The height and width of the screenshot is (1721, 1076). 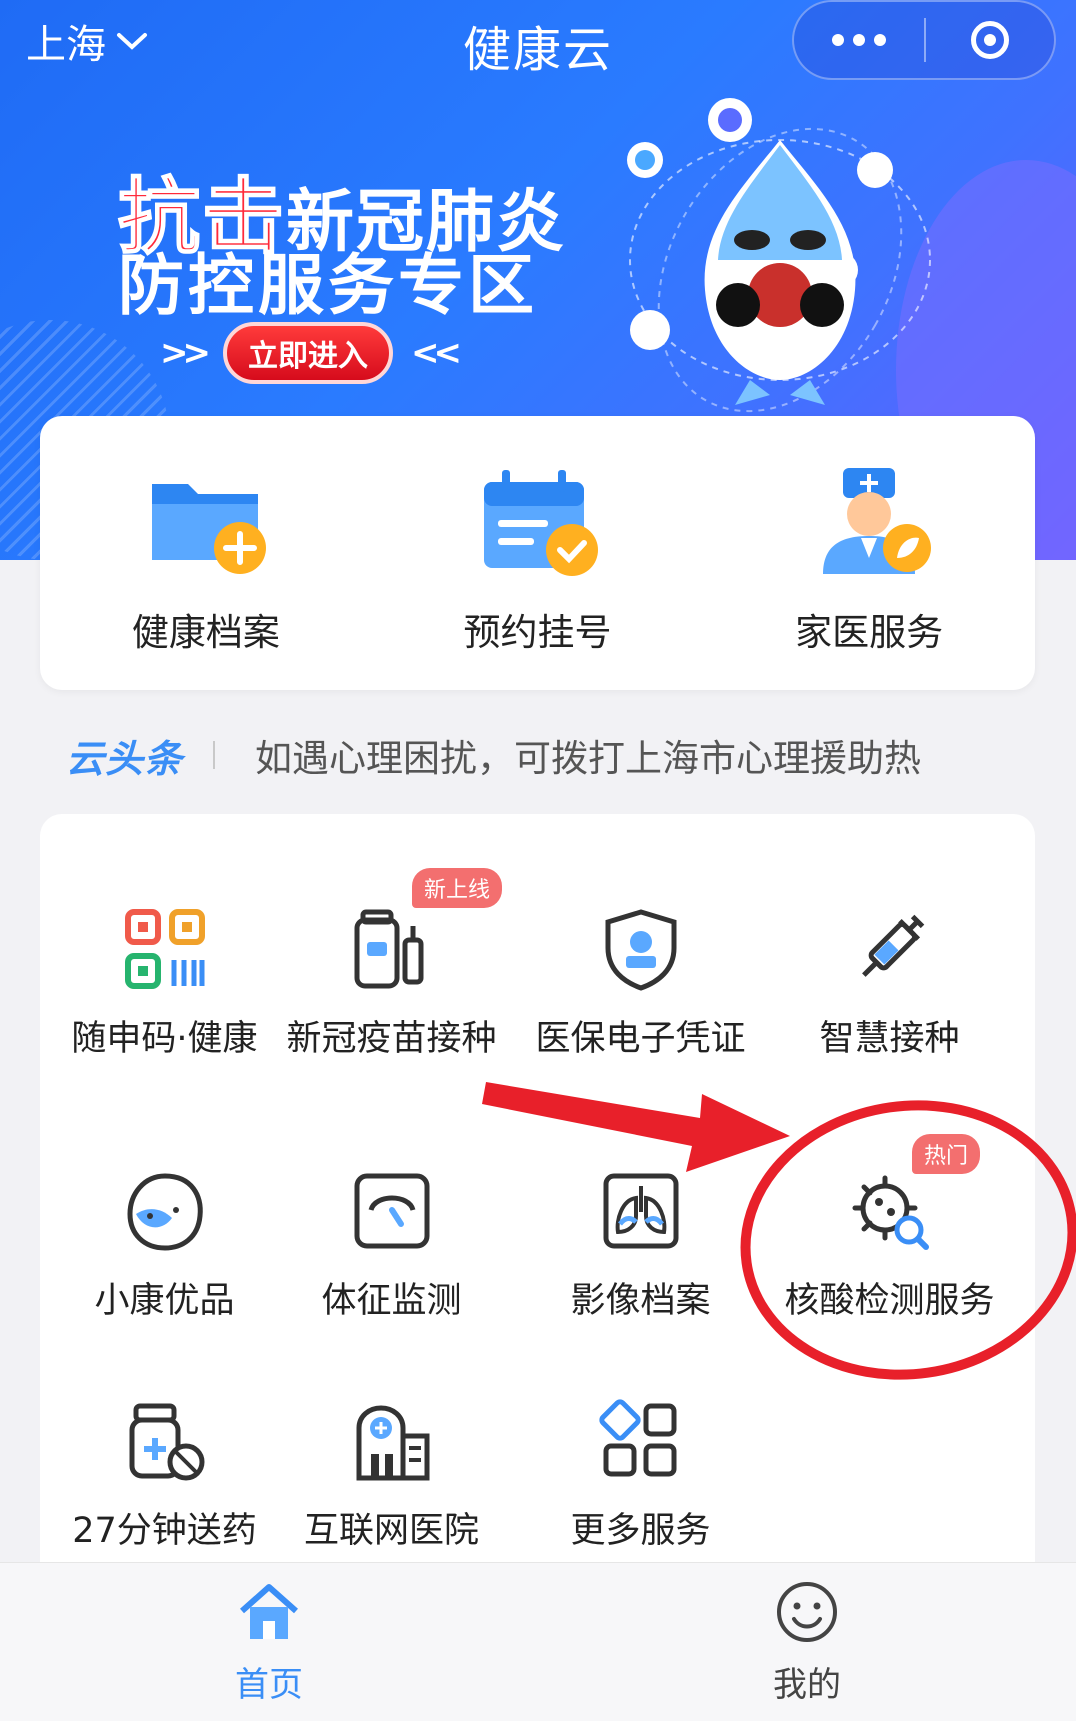 I want to click on calendar-check-icon, so click(x=540, y=523).